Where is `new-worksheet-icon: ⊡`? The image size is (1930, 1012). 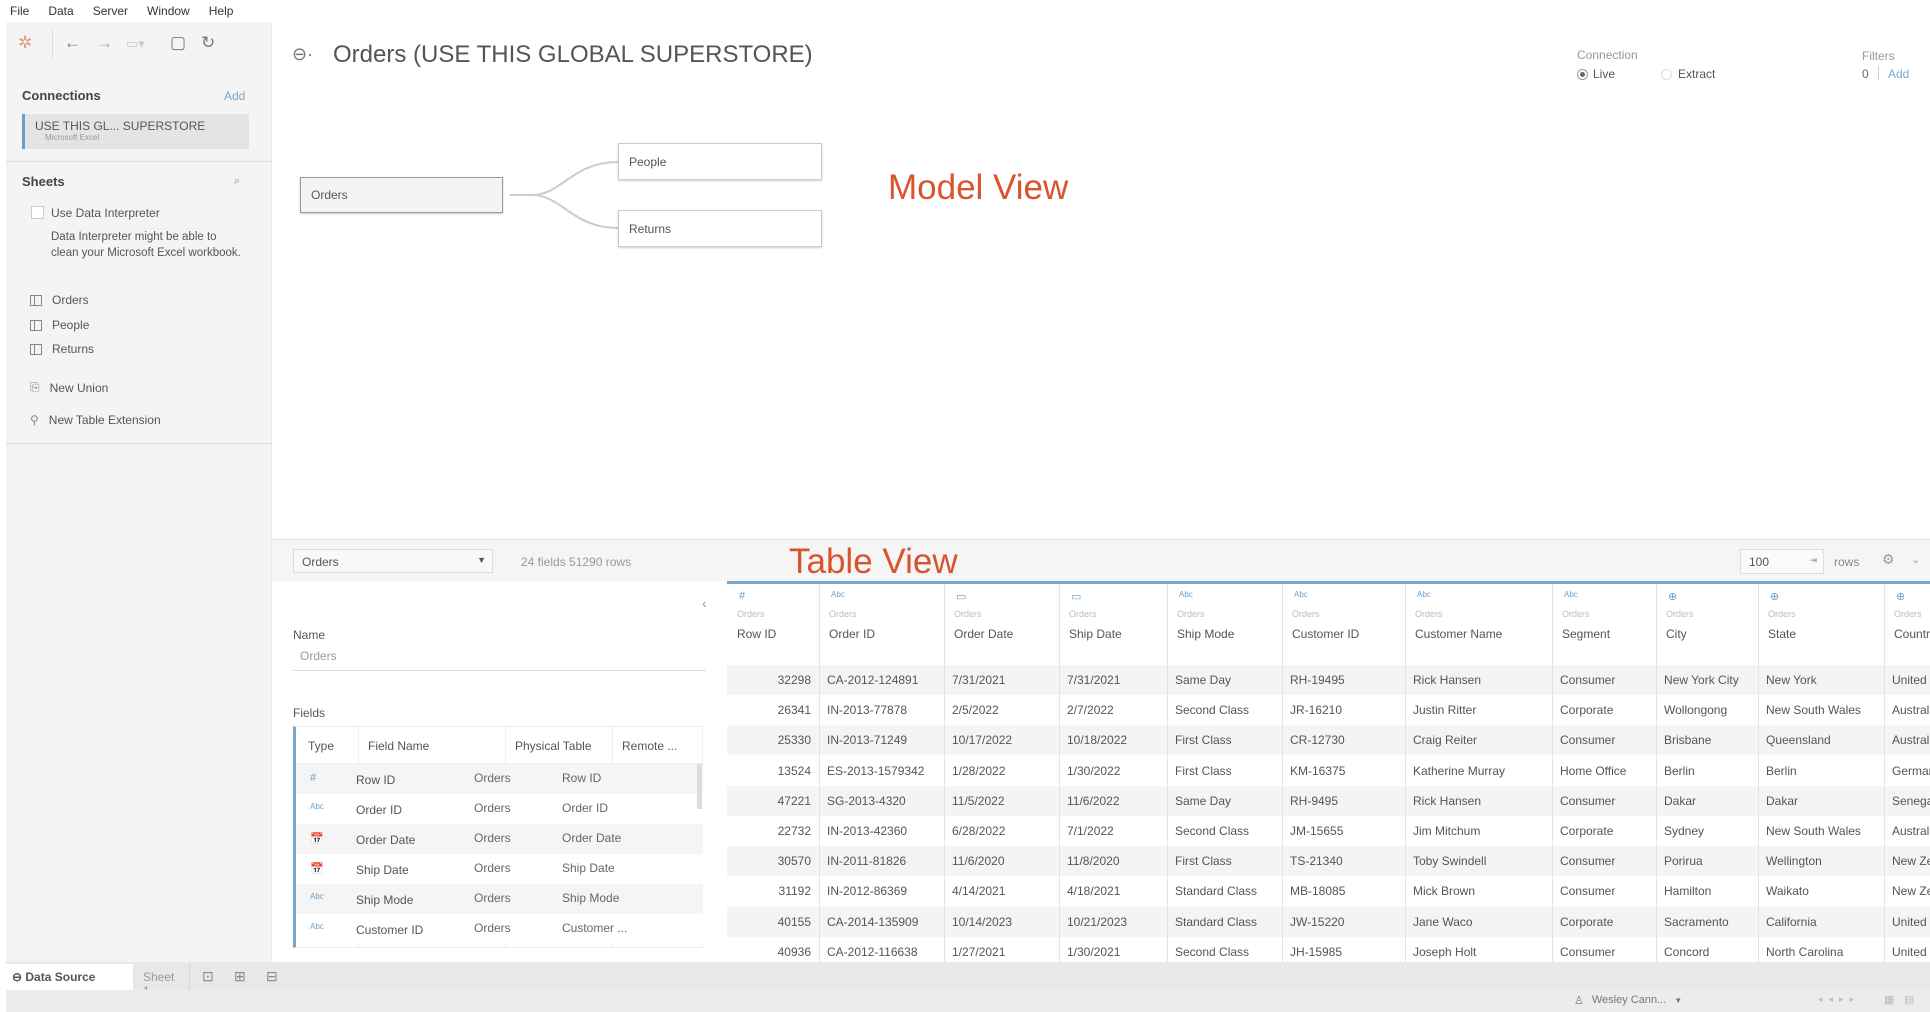 new-worksheet-icon: ⊡ is located at coordinates (208, 976).